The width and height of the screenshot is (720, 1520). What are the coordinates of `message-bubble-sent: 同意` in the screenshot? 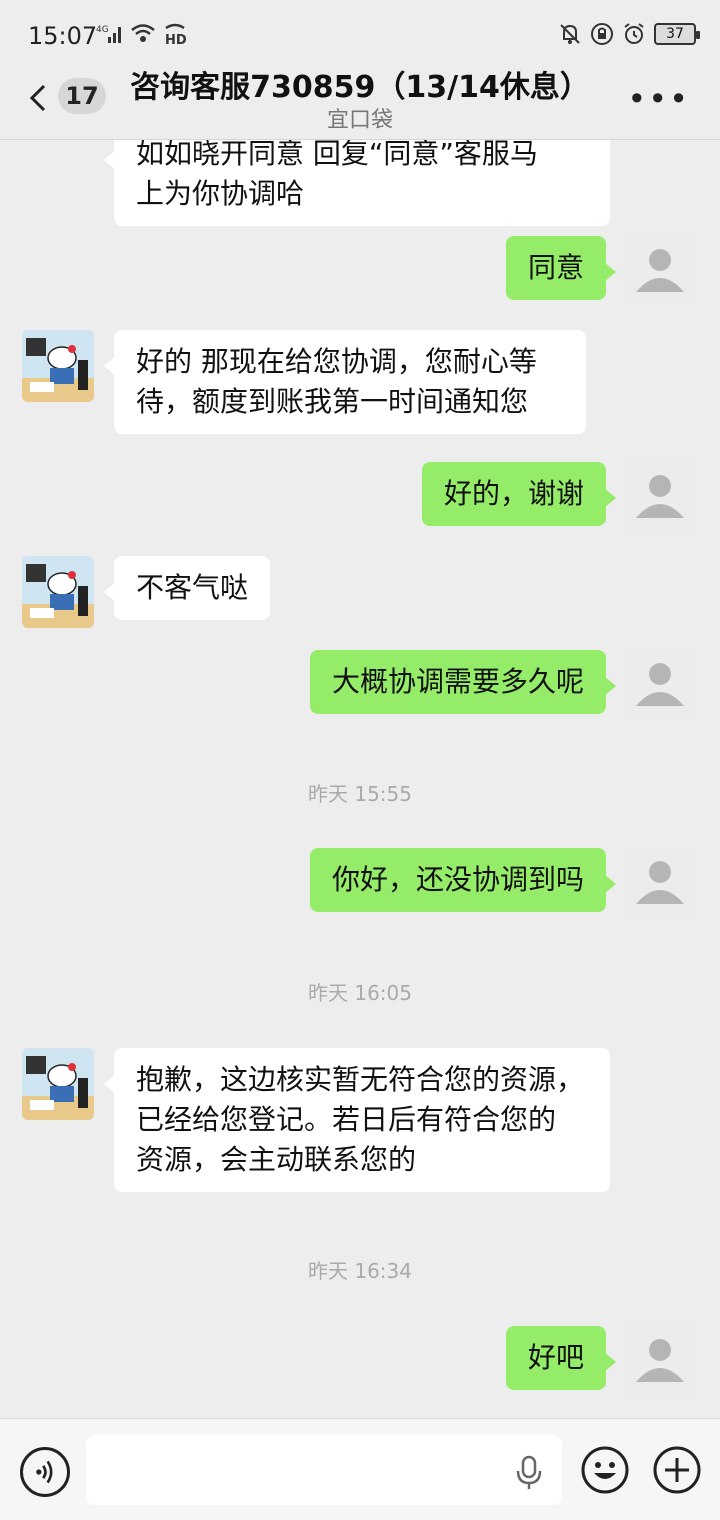 It's located at (561, 268).